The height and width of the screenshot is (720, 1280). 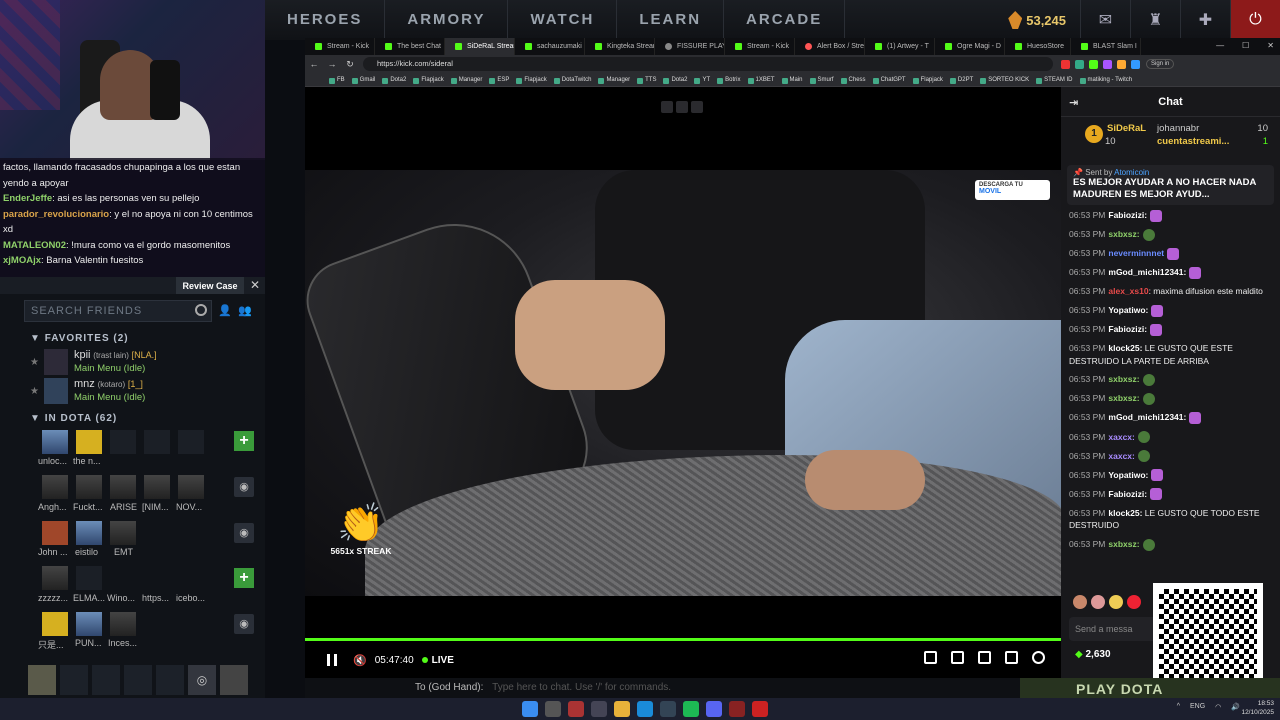 What do you see at coordinates (1054, 80) in the screenshot?
I see `bookmark: STEAM ID` at bounding box center [1054, 80].